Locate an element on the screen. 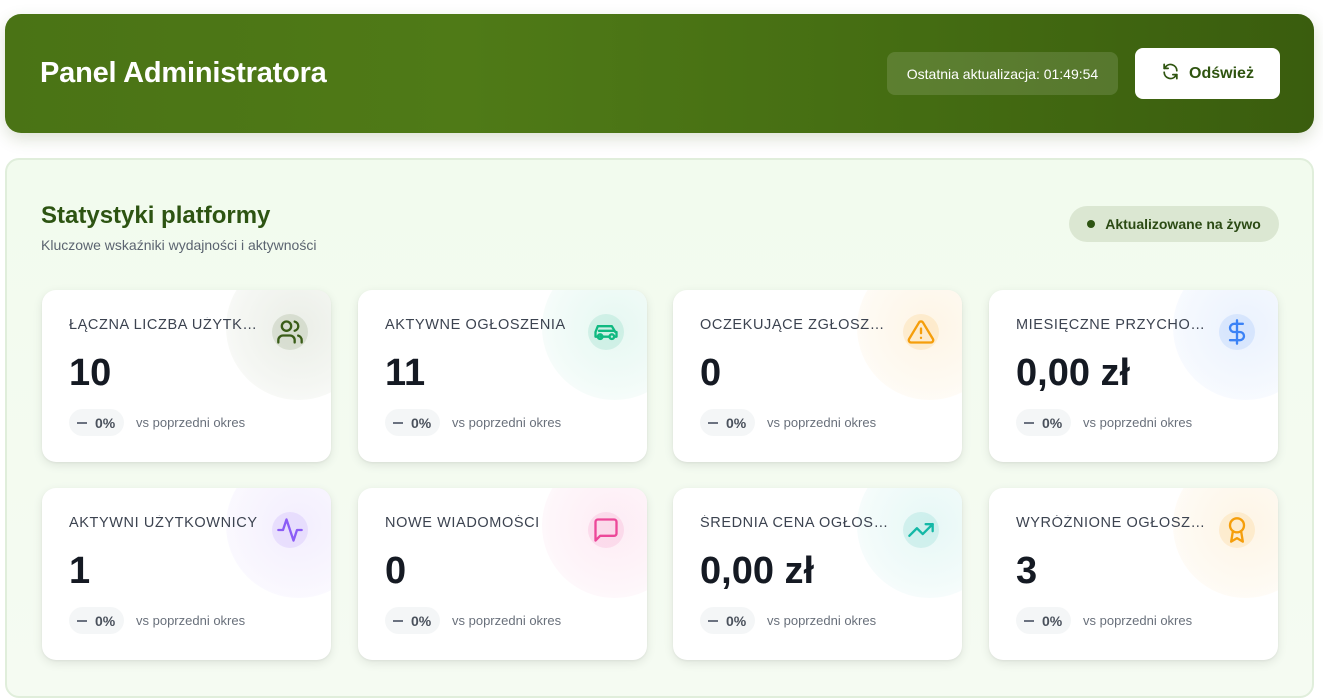 This screenshot has height=698, width=1323. stat-value: 10 is located at coordinates (90, 373).